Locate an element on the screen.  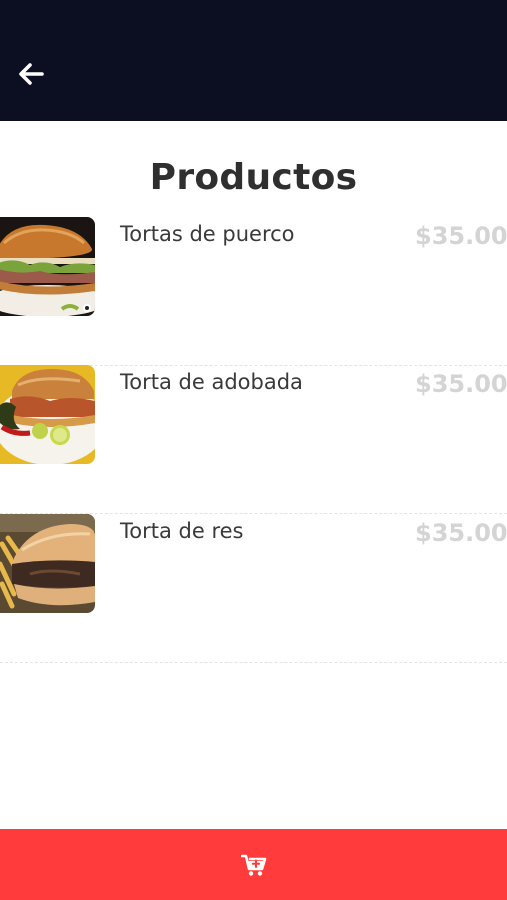
top-app-bar is located at coordinates (253, 60).